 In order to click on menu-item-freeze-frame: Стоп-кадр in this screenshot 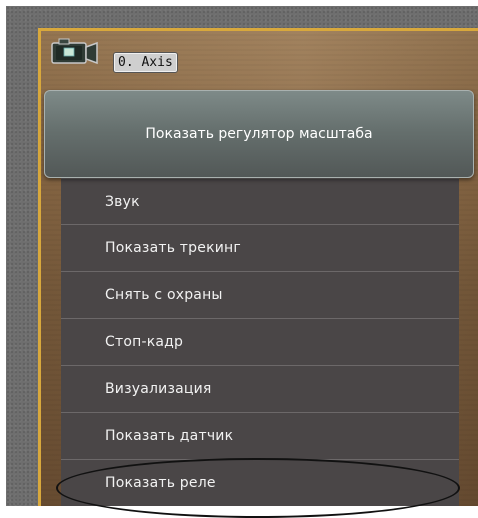, I will do `click(260, 342)`.